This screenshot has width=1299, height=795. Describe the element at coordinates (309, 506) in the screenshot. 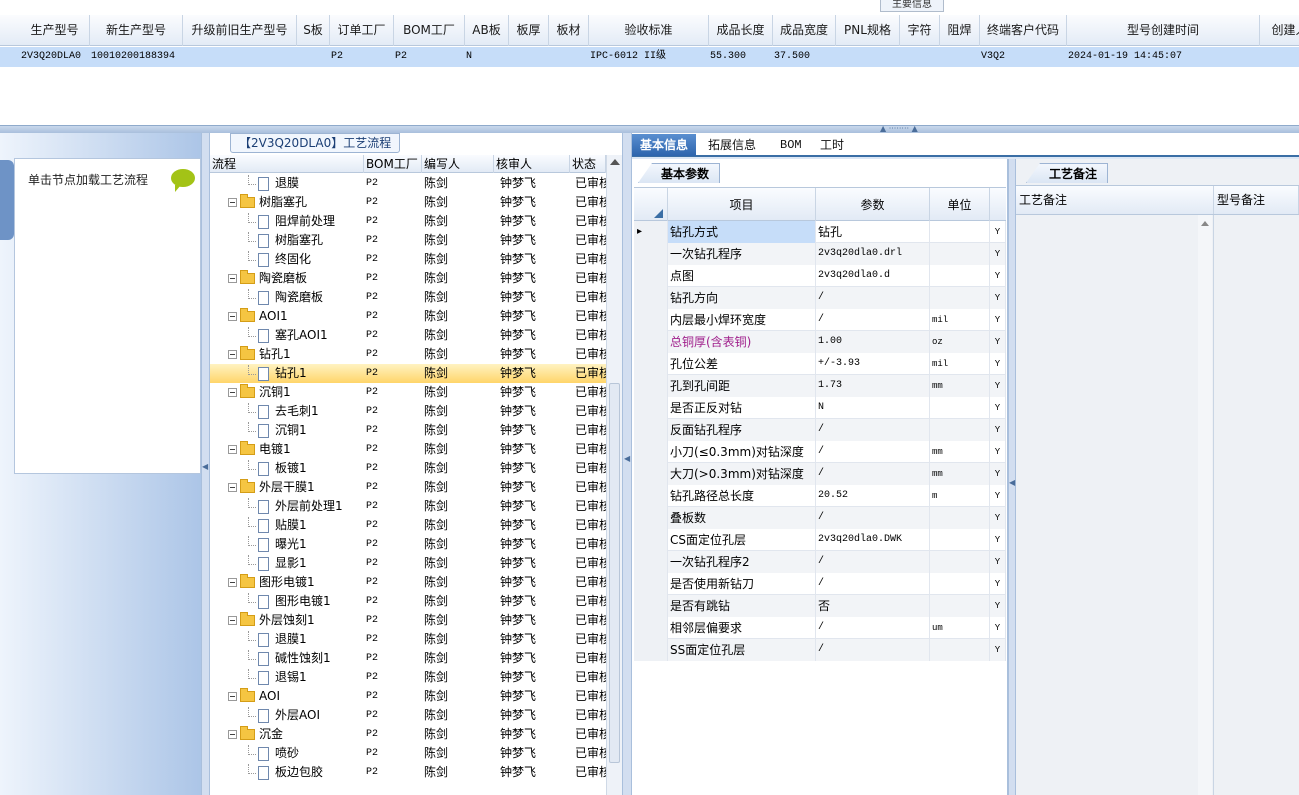

I see `tree-node-label: 外层前处理1` at that location.